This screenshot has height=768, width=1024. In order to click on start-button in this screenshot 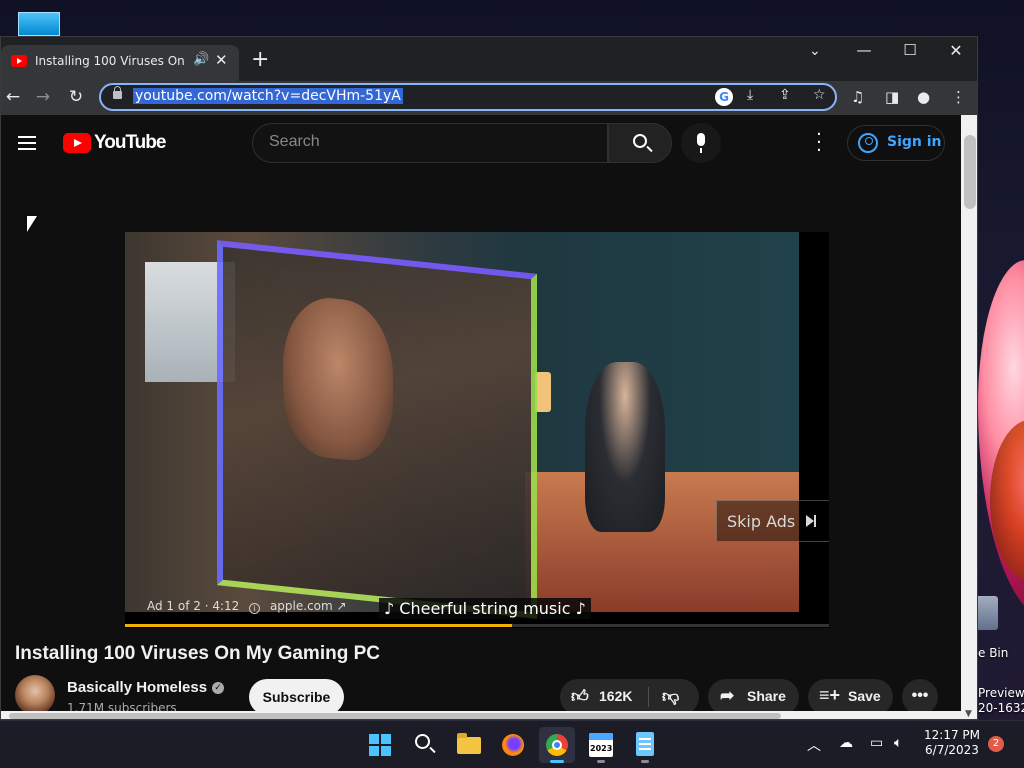, I will do `click(380, 745)`.